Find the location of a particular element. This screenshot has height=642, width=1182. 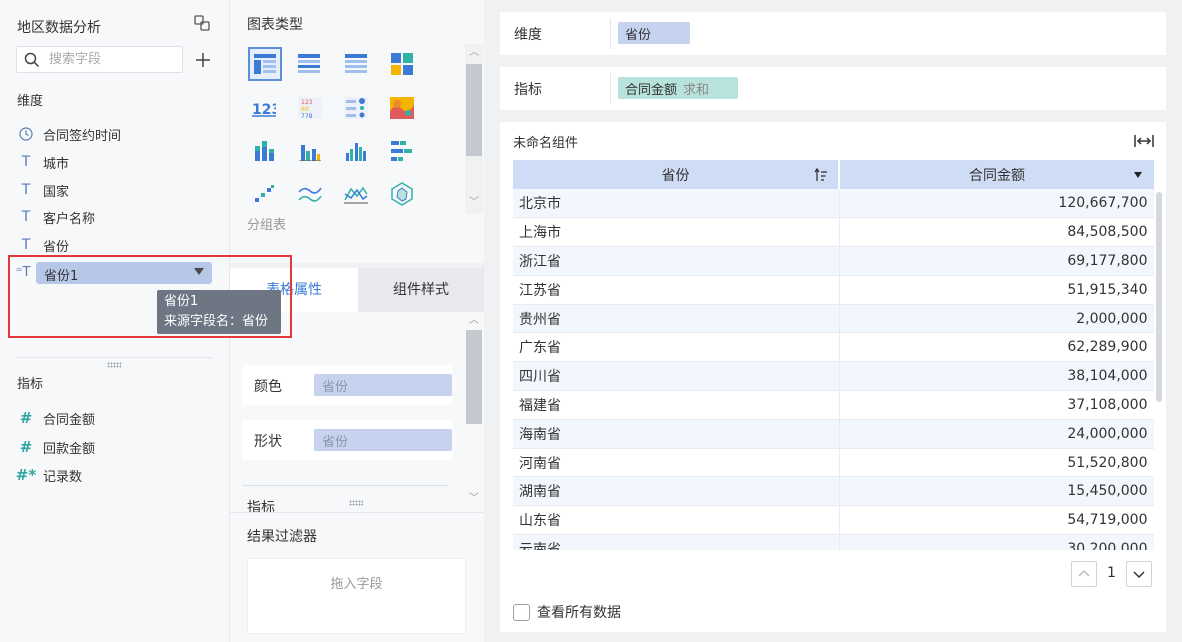

kpi-grid-chart-icon is located at coordinates (402, 64).